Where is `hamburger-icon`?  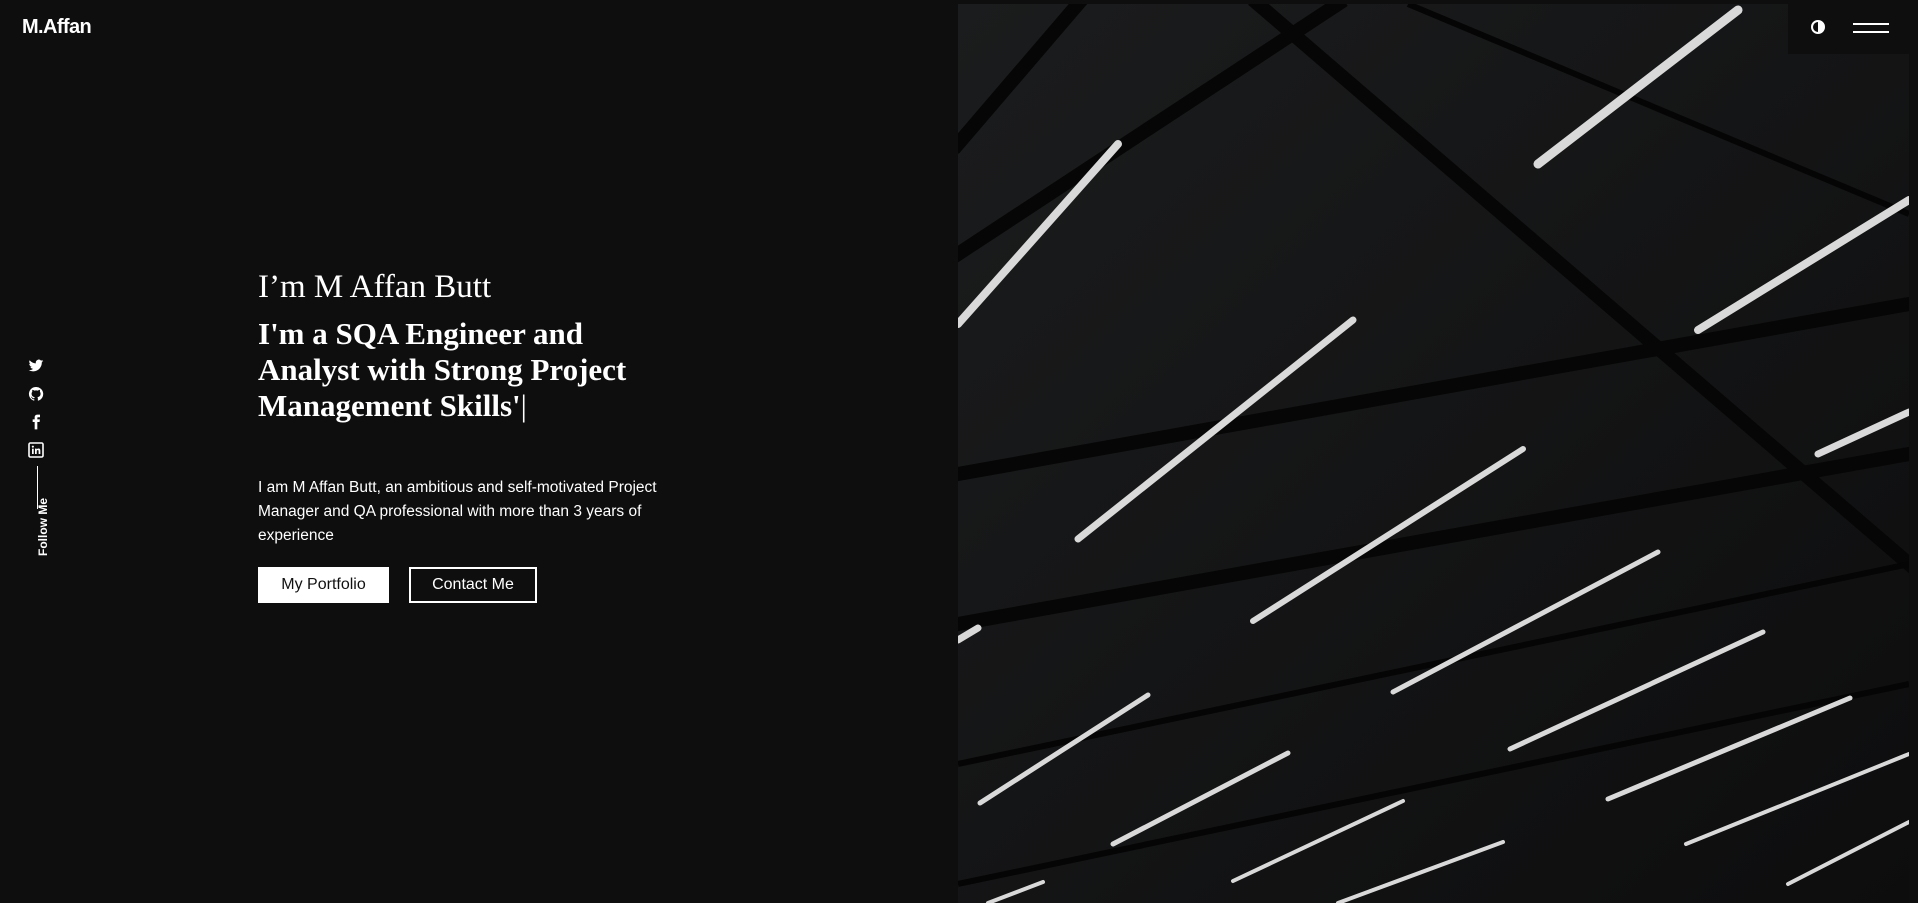 hamburger-icon is located at coordinates (1871, 28).